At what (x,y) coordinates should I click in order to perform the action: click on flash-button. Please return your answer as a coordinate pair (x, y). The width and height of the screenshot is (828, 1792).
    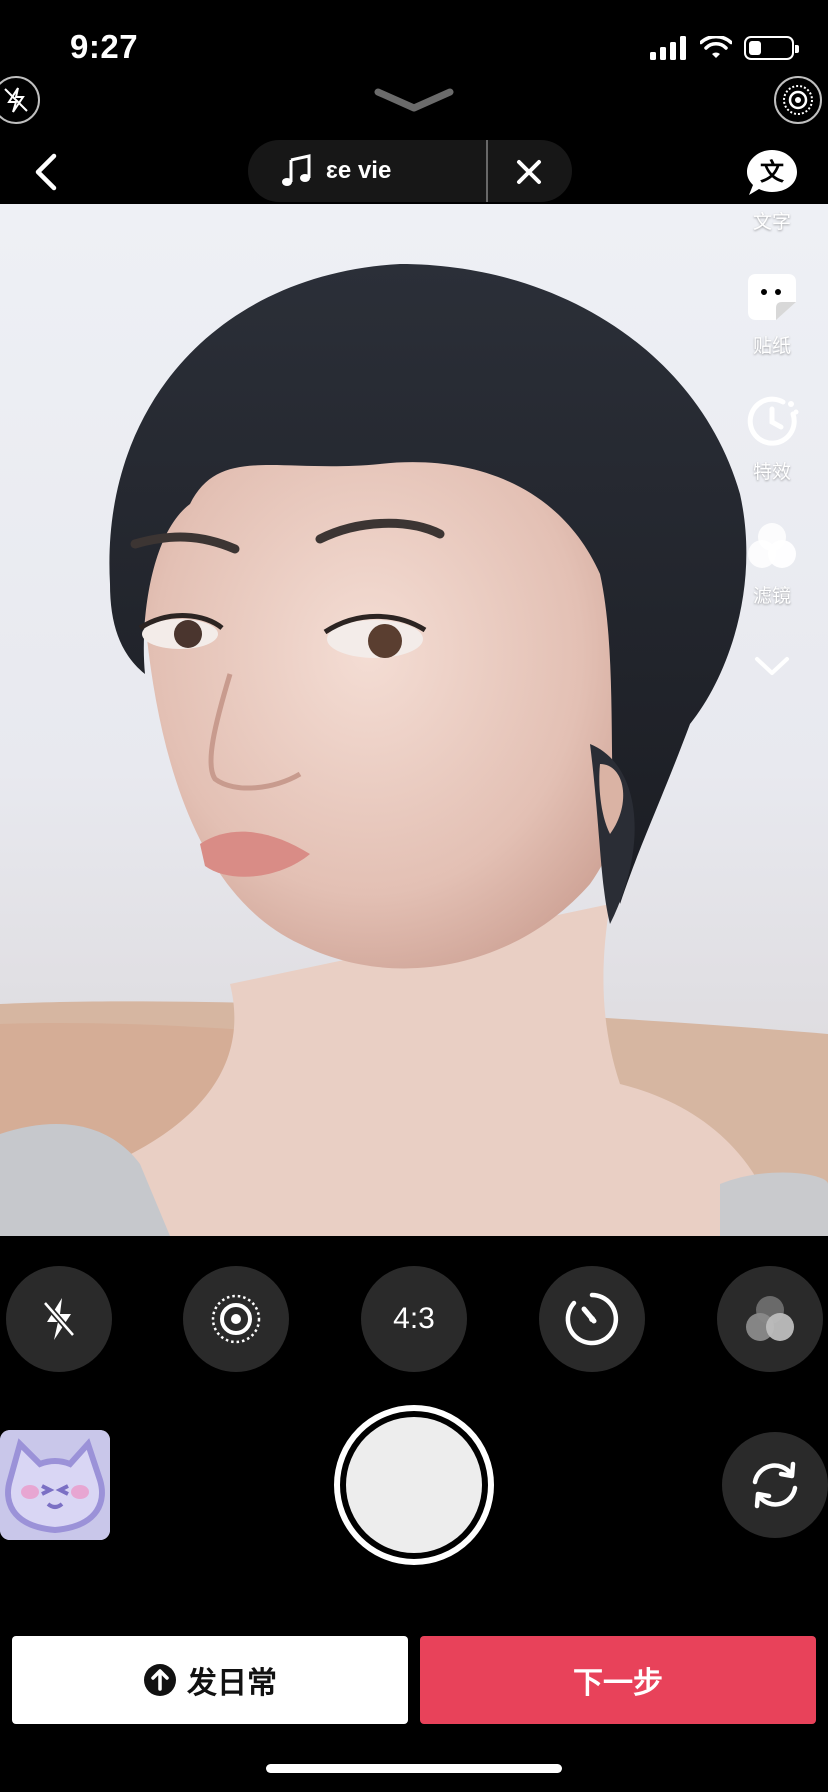
    Looking at the image, I should click on (59, 1319).